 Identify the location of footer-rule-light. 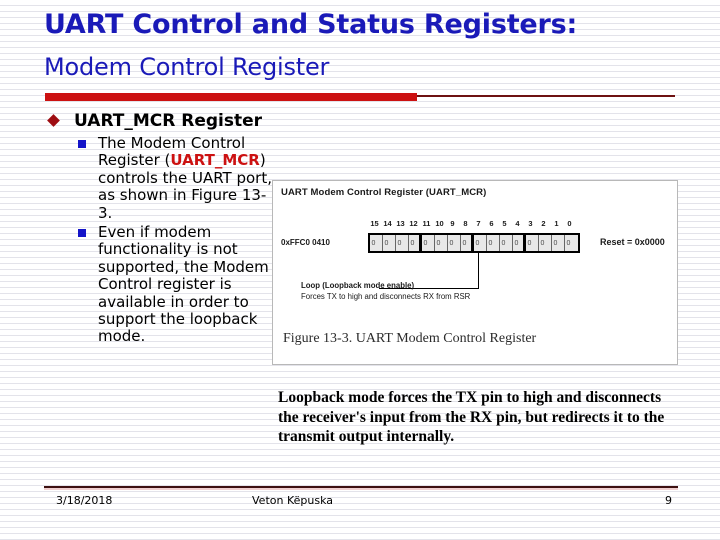
(361, 489).